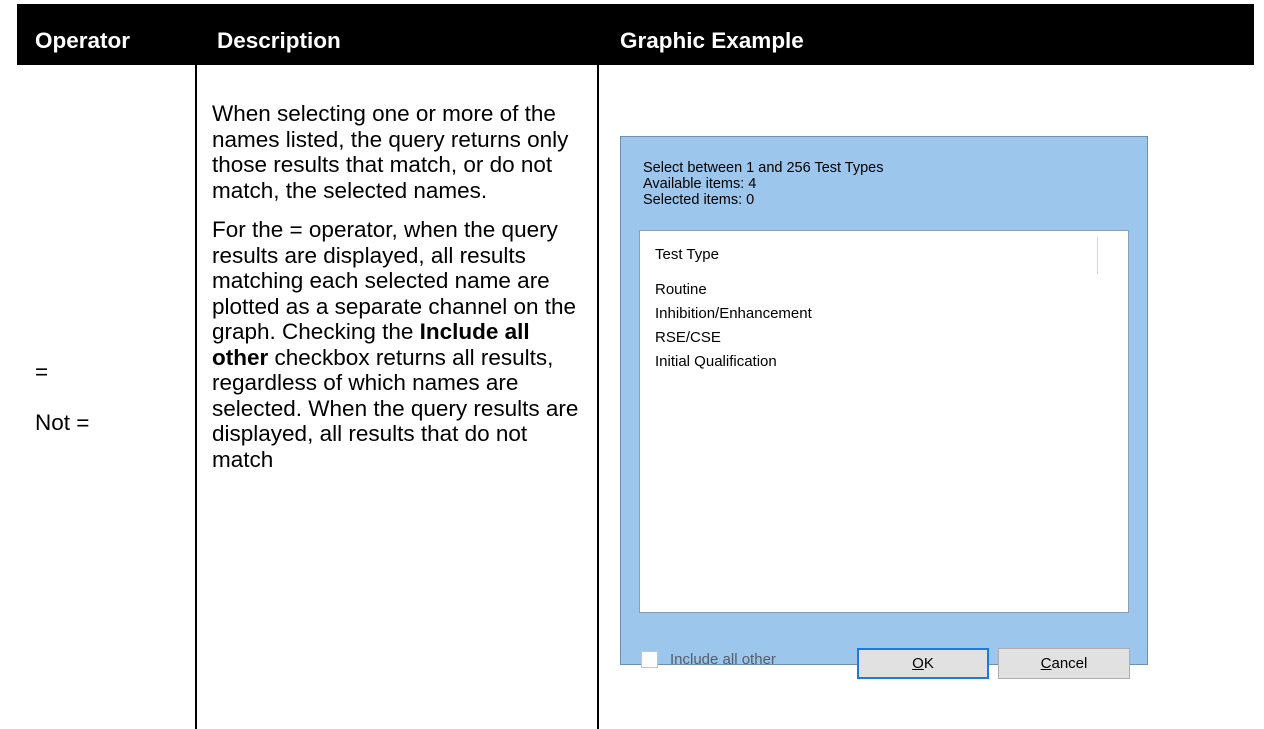 The image size is (1264, 729). I want to click on table-header-row: Operator Description Graphic Example, so click(635, 34).